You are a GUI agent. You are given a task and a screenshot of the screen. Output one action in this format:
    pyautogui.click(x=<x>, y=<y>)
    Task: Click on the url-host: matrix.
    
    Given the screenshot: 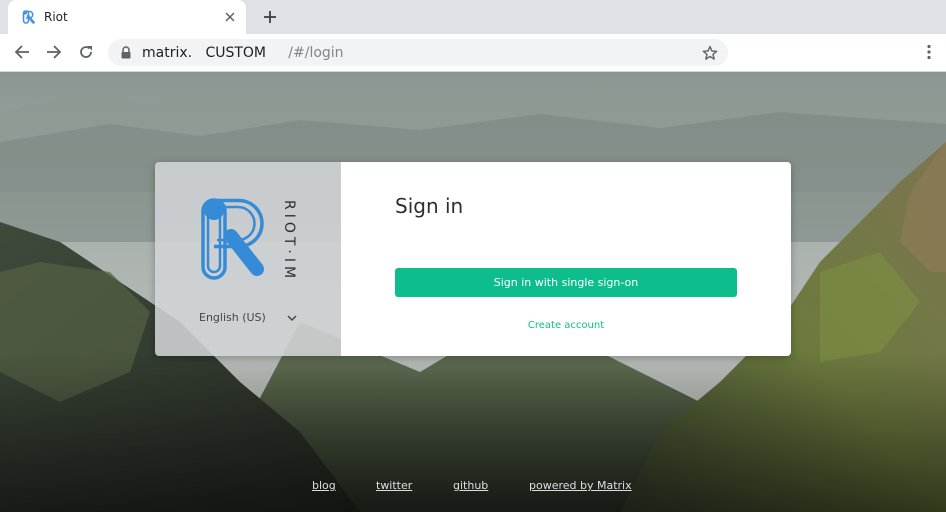 What is the action you would take?
    pyautogui.click(x=167, y=53)
    